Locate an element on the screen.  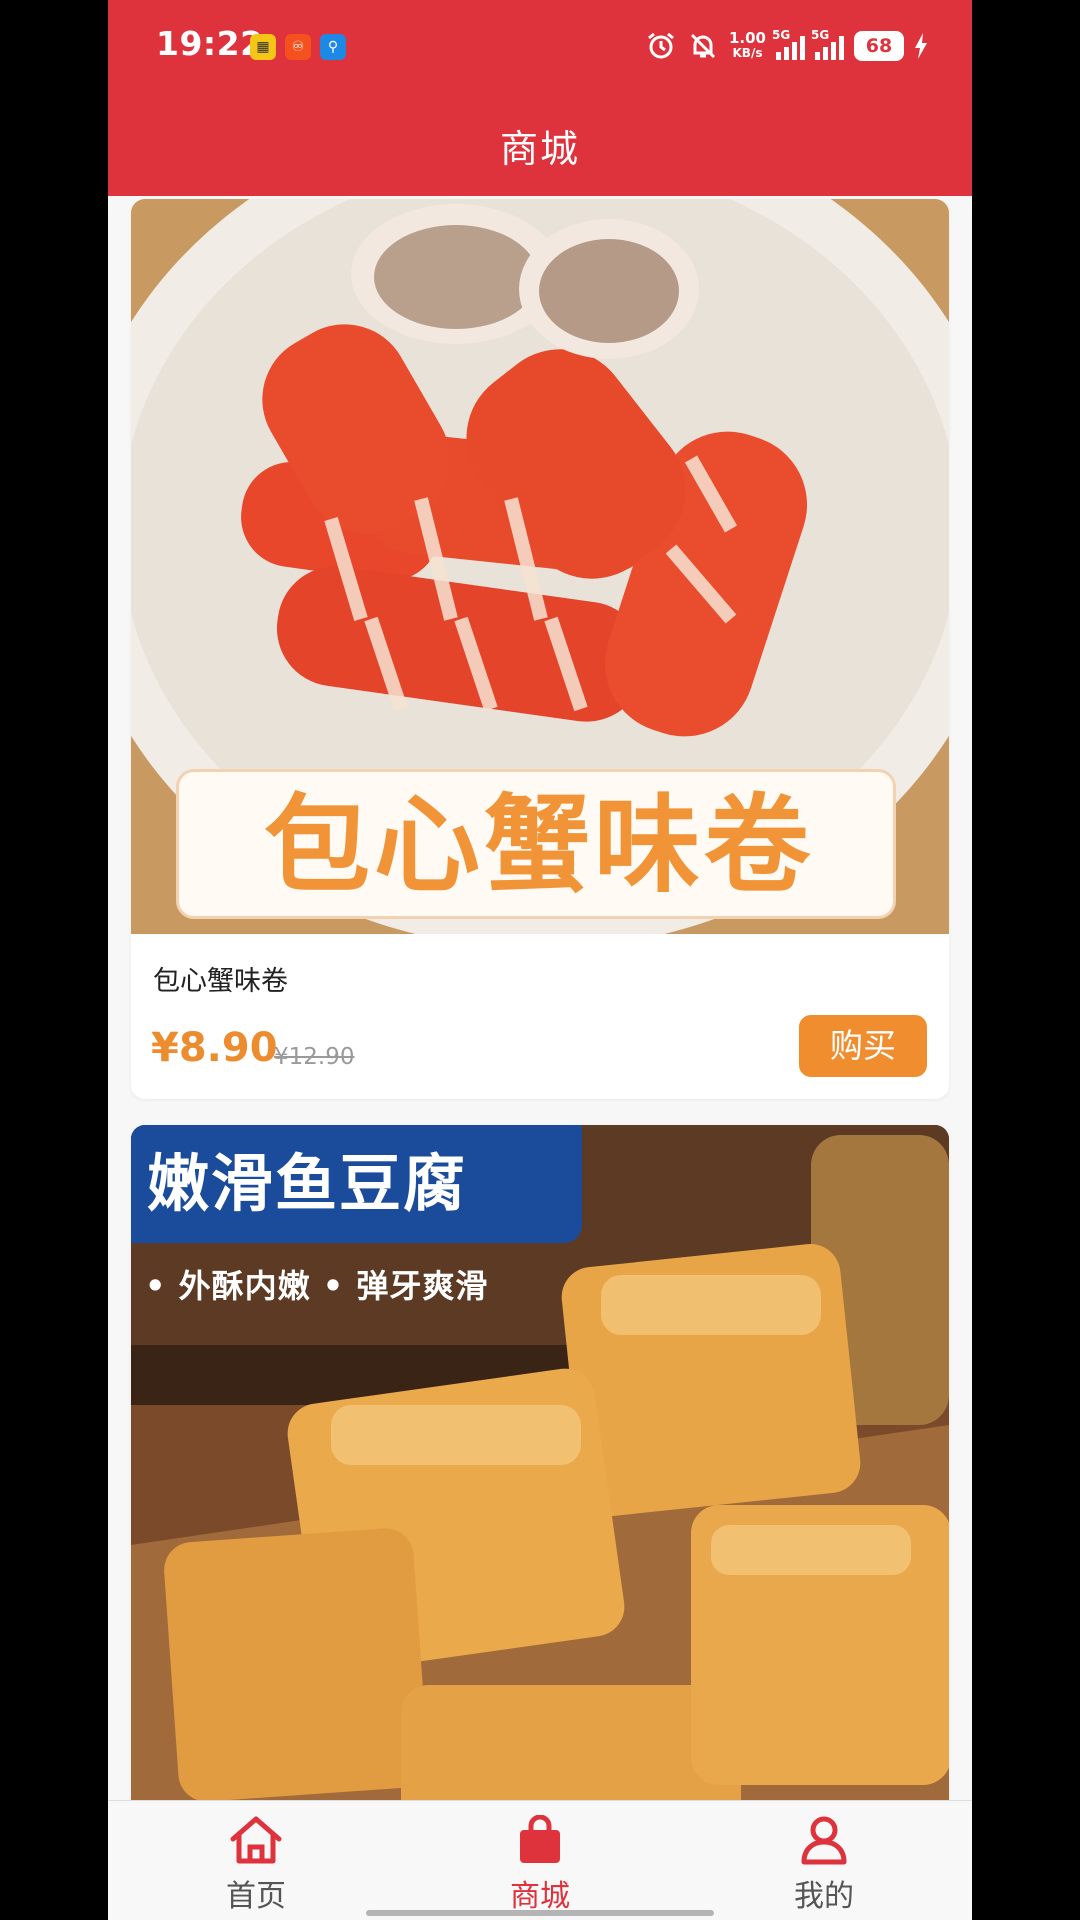
product-image-banner-text: 嫩滑鱼豆腐 is located at coordinates (307, 1183).